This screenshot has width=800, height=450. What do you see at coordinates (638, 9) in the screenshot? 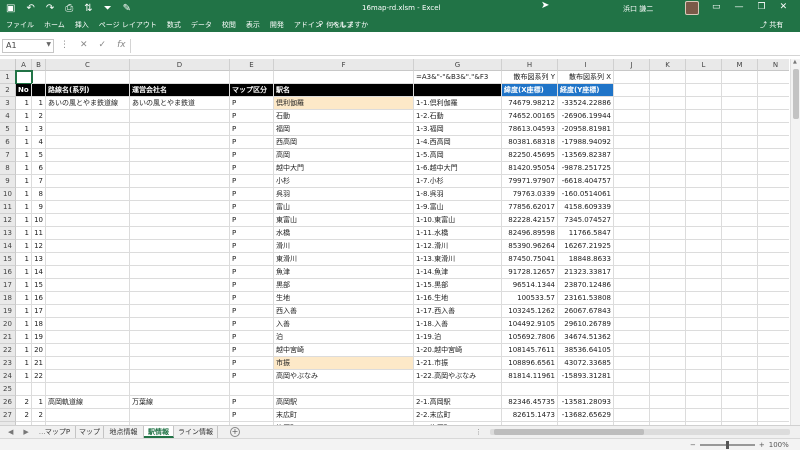
I see `user-name: 浜口 謙二` at bounding box center [638, 9].